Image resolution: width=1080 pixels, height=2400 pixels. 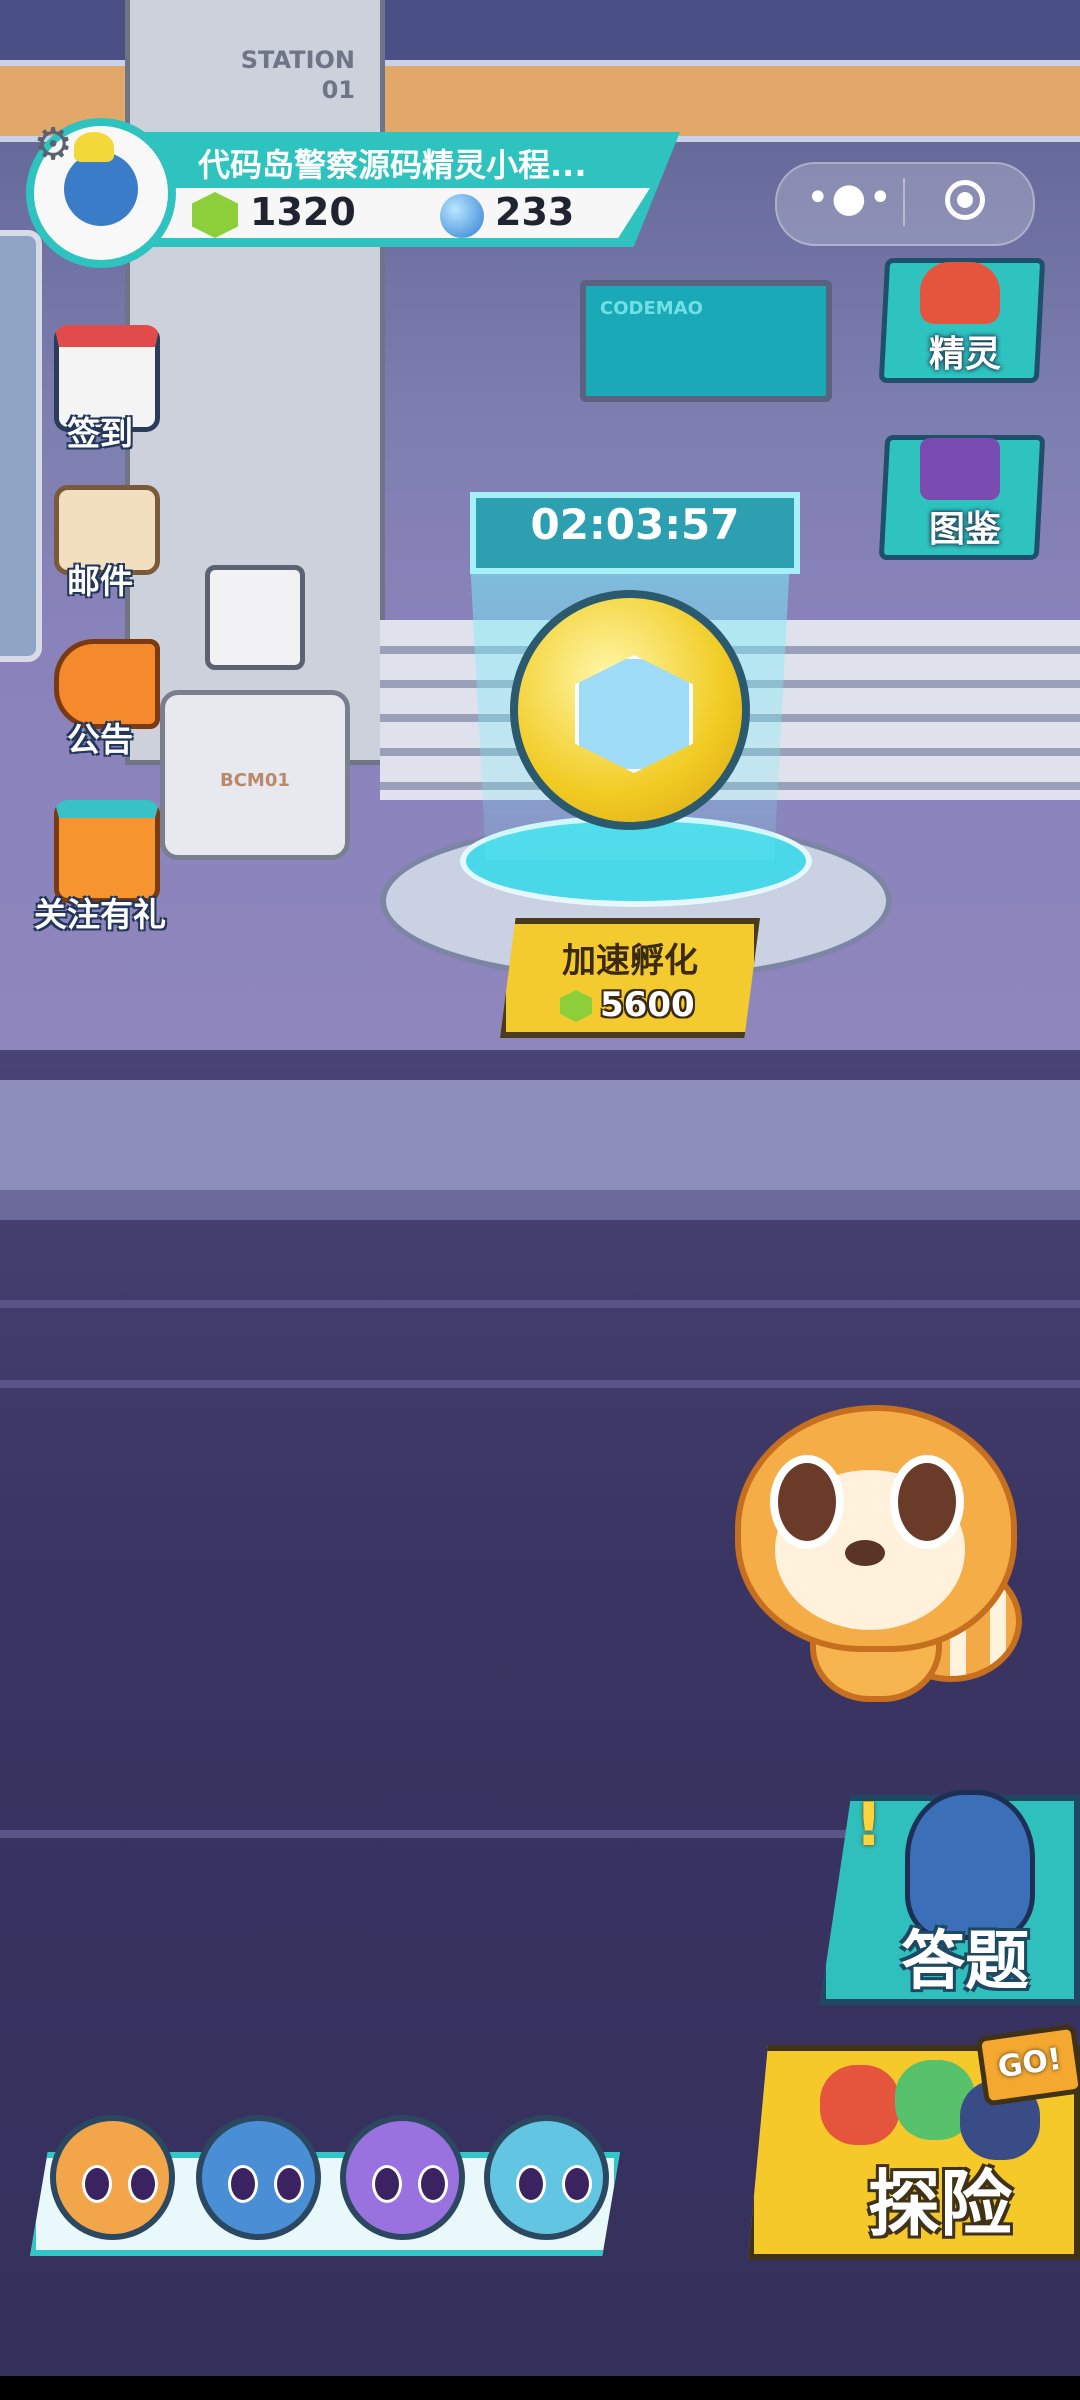 What do you see at coordinates (635, 524) in the screenshot?
I see `hatch-timer: 02:03:57` at bounding box center [635, 524].